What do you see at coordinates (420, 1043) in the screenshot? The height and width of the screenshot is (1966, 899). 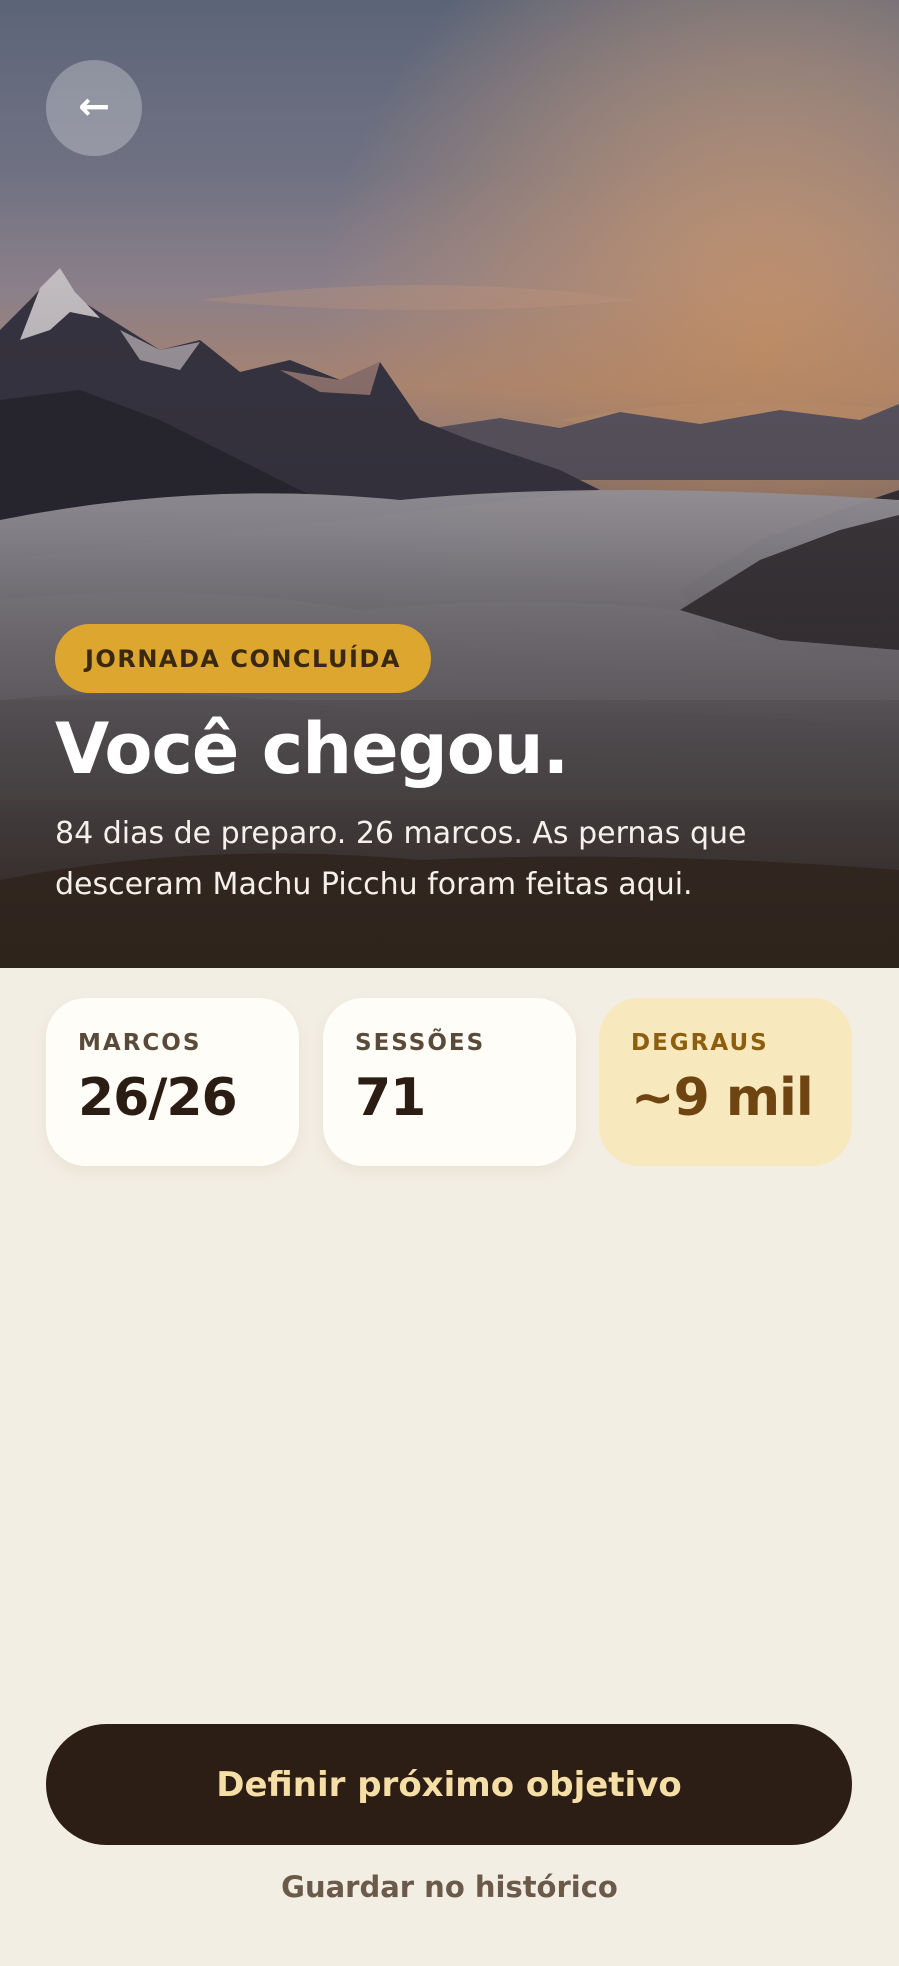 I see `stat-label: SESSÕES` at bounding box center [420, 1043].